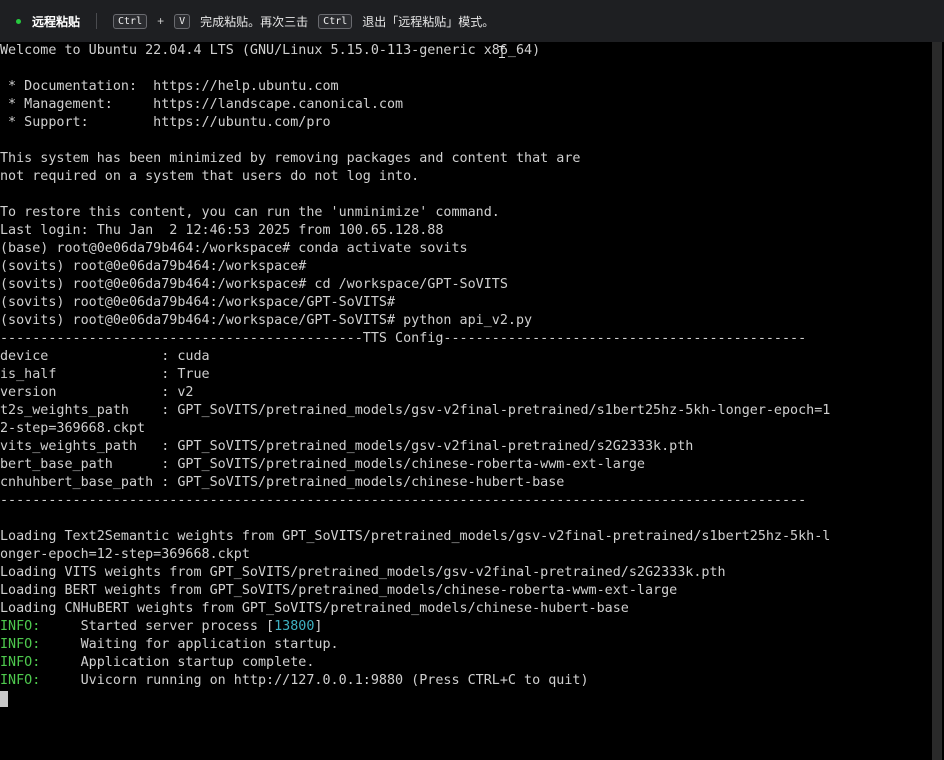  What do you see at coordinates (56, 21) in the screenshot?
I see `remote-paste-title: 远程粘贴` at bounding box center [56, 21].